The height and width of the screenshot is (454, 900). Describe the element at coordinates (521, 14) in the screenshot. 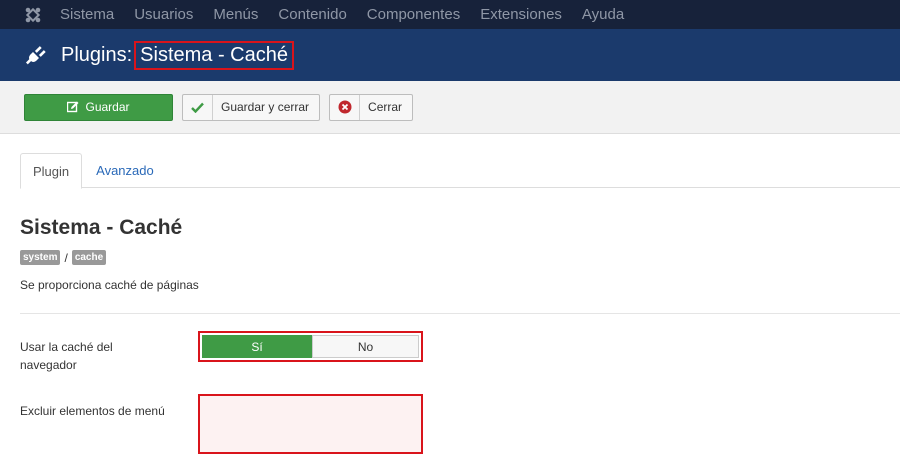

I see `nav-item-extensiones: Extensiones` at that location.